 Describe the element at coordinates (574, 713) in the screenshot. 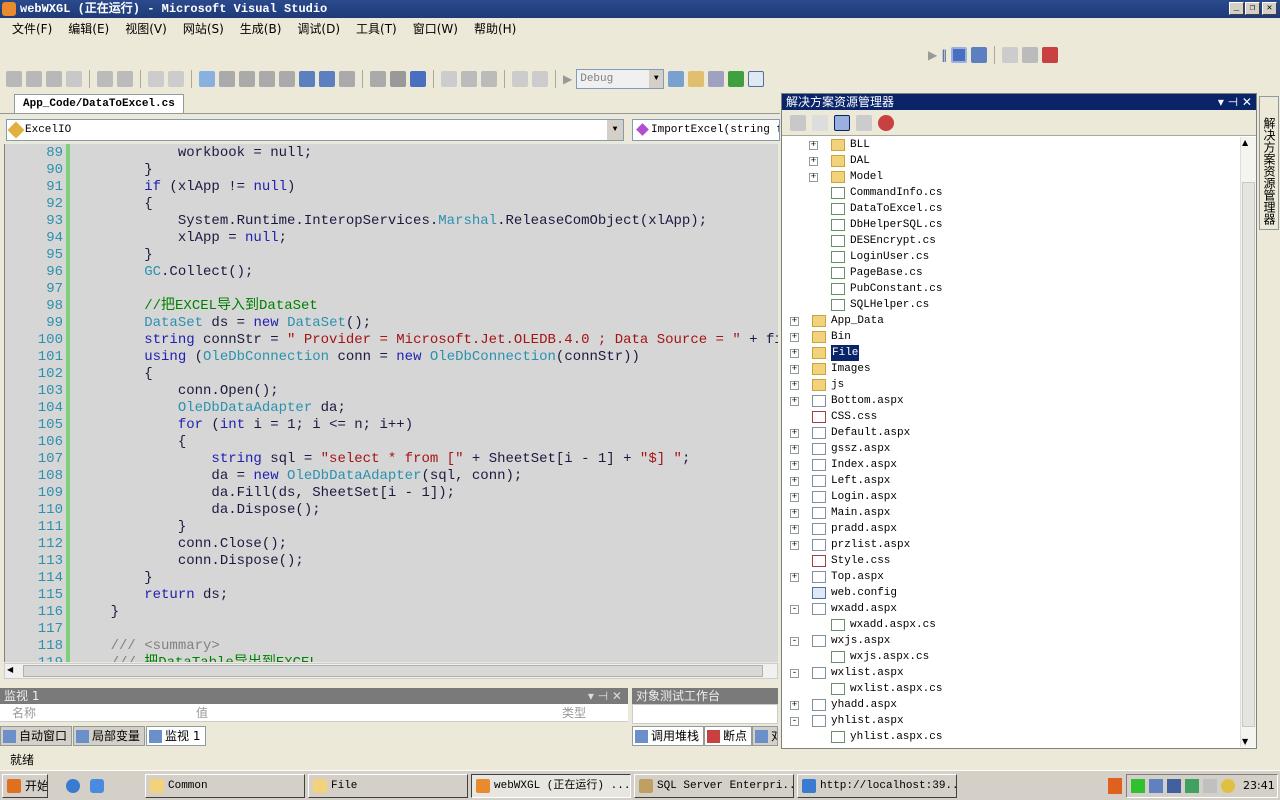

I see `col-type: 类型` at that location.